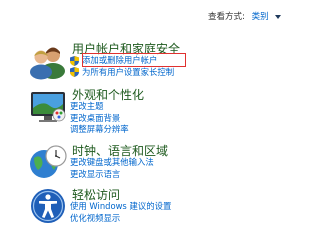 The image size is (320, 250). I want to click on link-windows-recommended-settings: 使用 Windows 建议的设置, so click(120, 207).